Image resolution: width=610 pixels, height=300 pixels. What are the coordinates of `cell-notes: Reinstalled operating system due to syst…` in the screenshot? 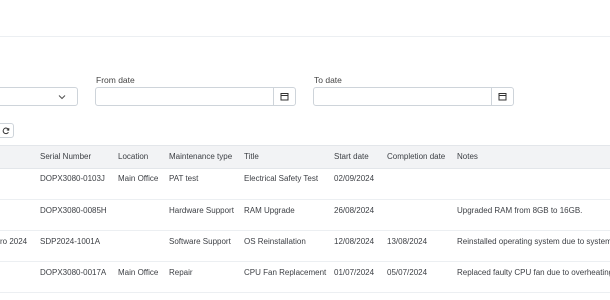 It's located at (533, 241).